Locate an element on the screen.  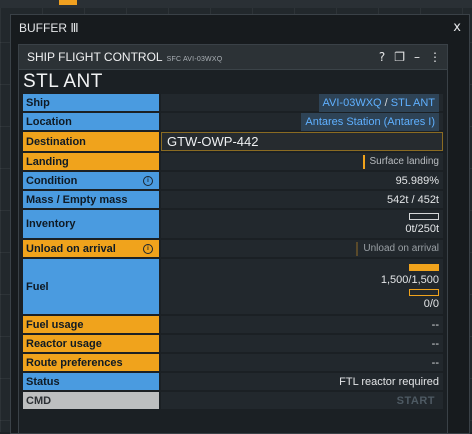
panel-title: SHIP FLIGHT CONTROL SFC AVI-03WXQ is located at coordinates (124, 58).